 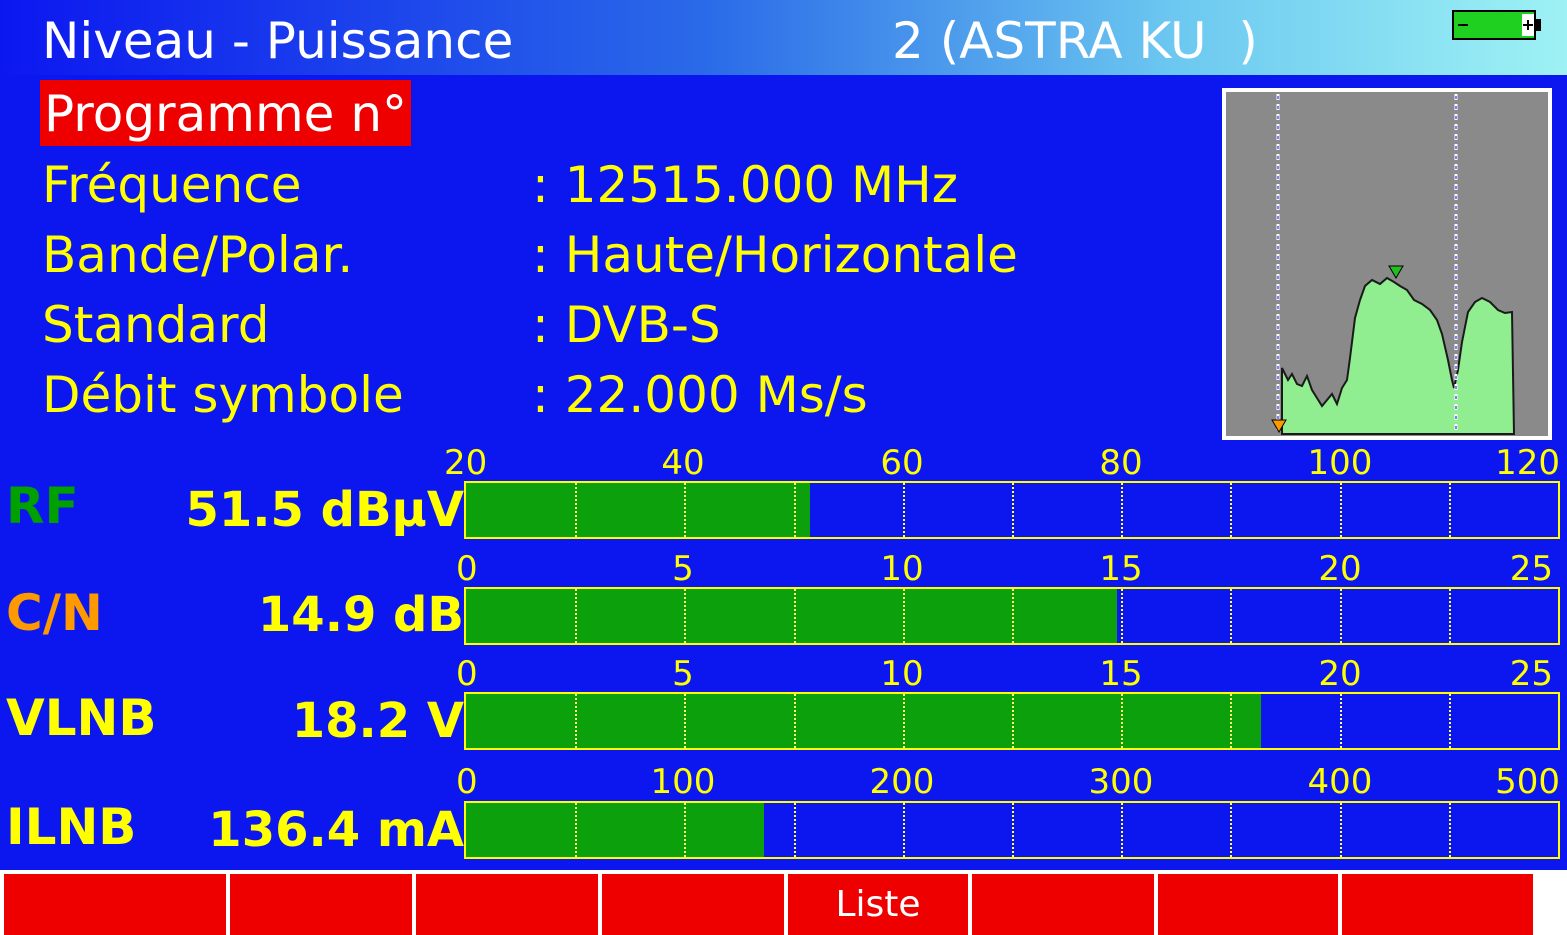 What do you see at coordinates (683, 463) in the screenshot?
I see `rf-tick-label: 40` at bounding box center [683, 463].